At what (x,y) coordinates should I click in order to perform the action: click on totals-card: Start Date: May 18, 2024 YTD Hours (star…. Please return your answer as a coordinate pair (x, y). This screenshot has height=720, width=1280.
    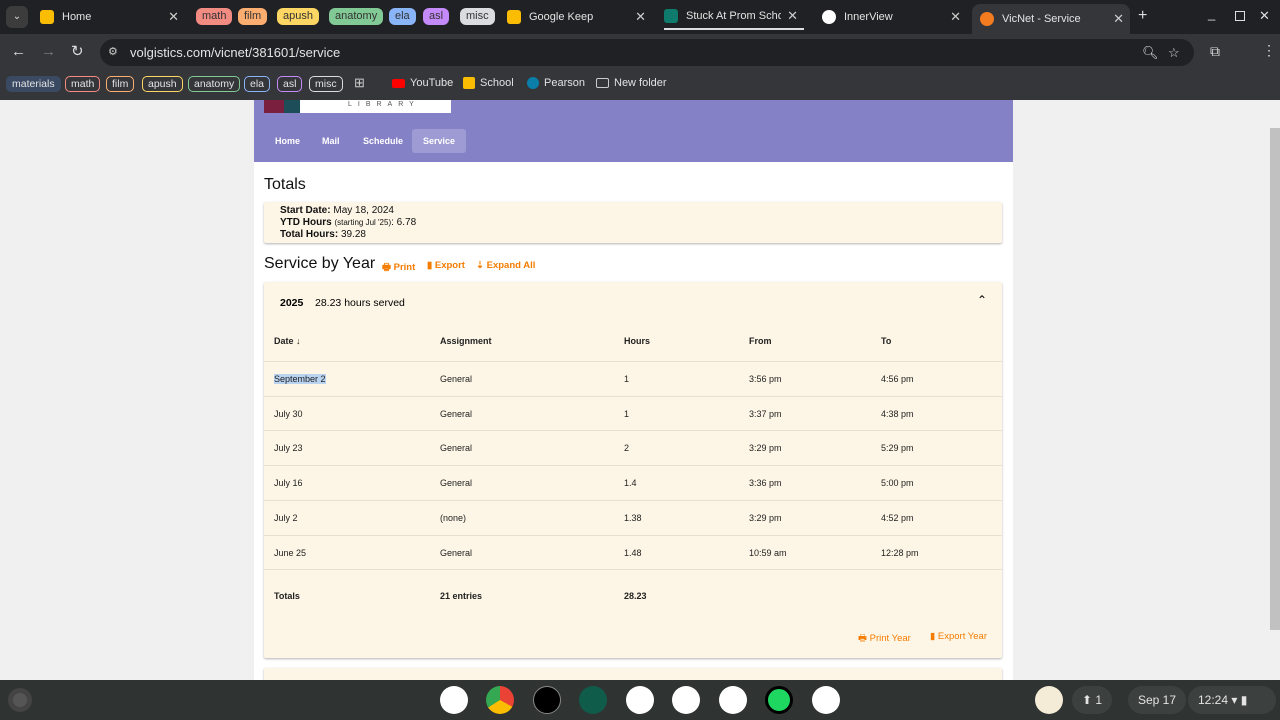
    Looking at the image, I should click on (633, 222).